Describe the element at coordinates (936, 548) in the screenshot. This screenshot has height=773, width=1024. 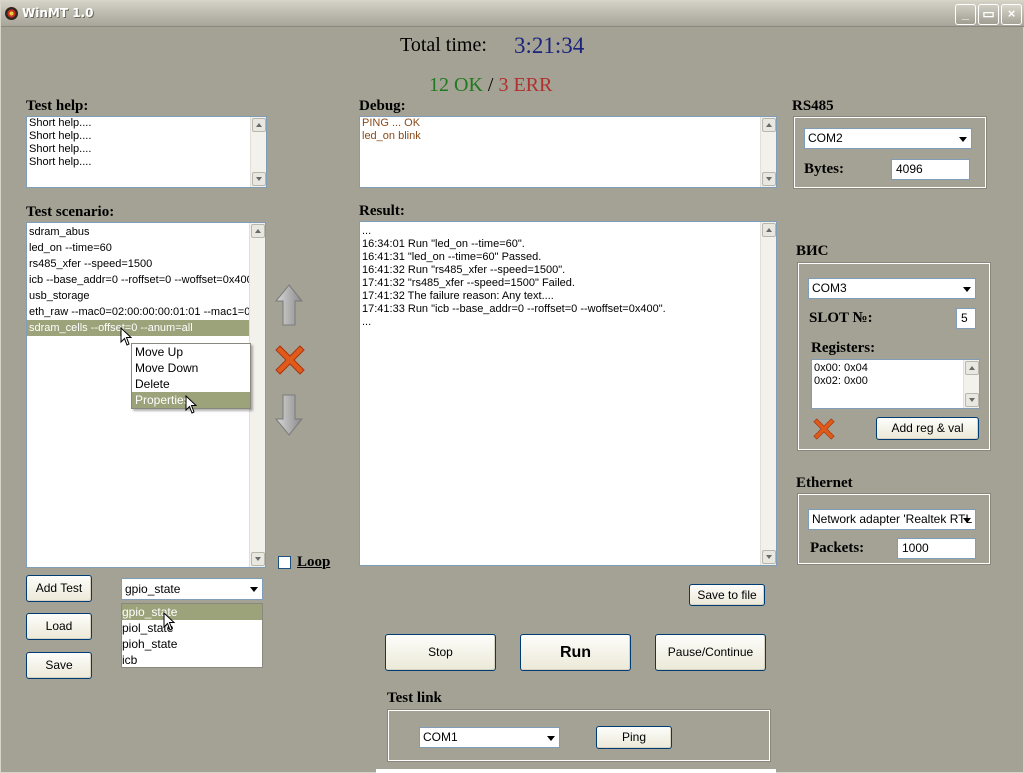
I see `packets-field: 1000` at that location.